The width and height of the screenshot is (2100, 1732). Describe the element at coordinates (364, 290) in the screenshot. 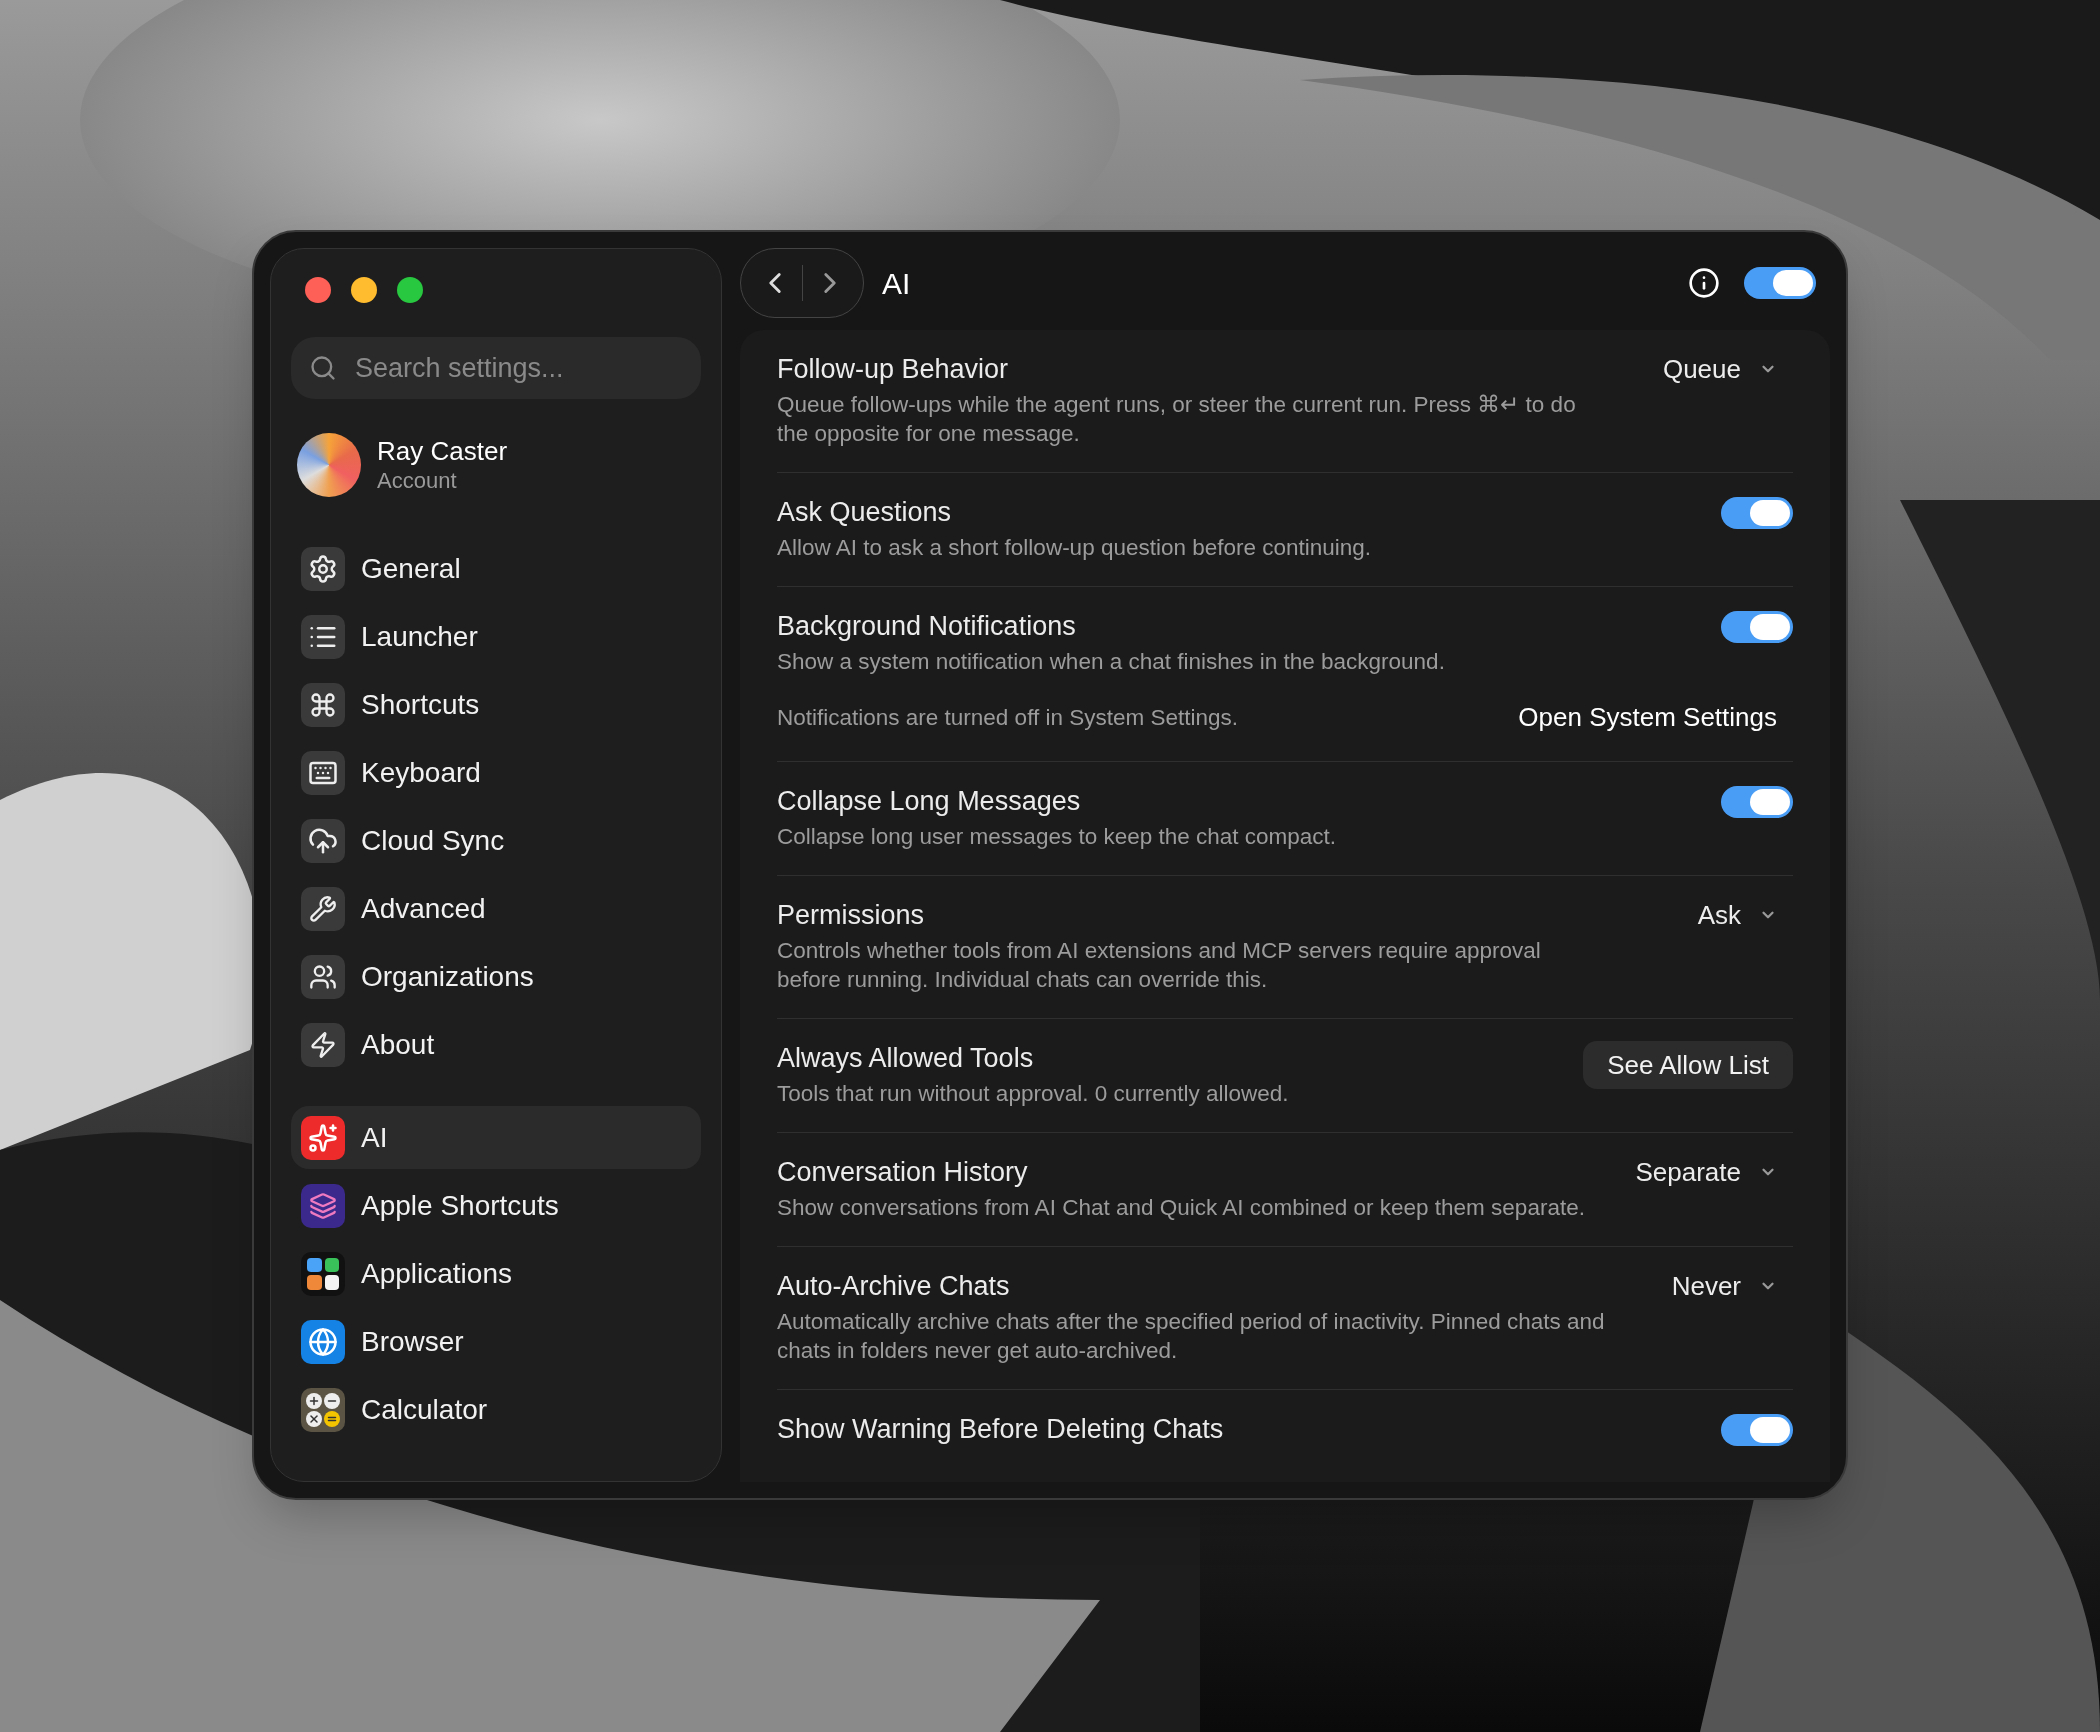

I see `minimize-button` at that location.